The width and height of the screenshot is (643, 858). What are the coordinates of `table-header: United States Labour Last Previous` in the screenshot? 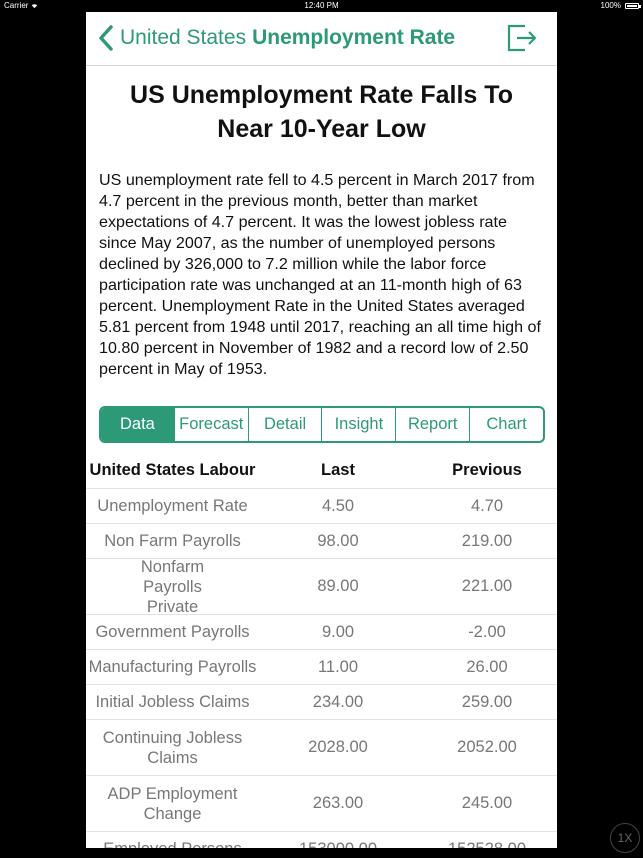 It's located at (321, 470).